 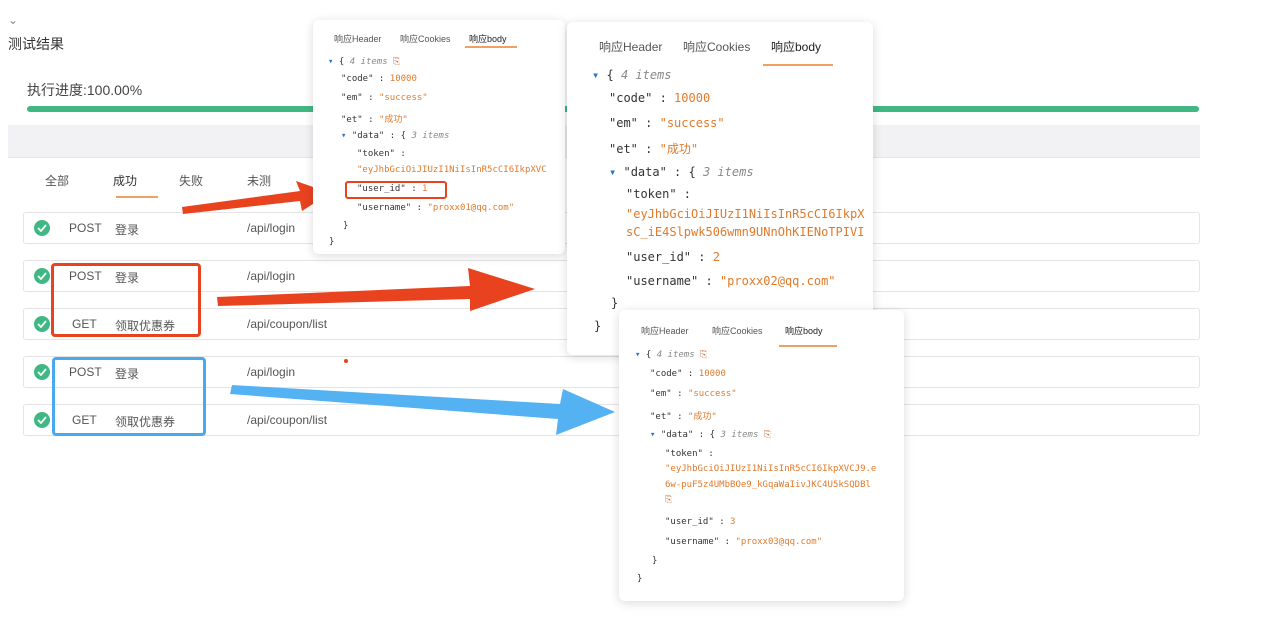 I want to click on arrow-blue, so click(x=422, y=410).